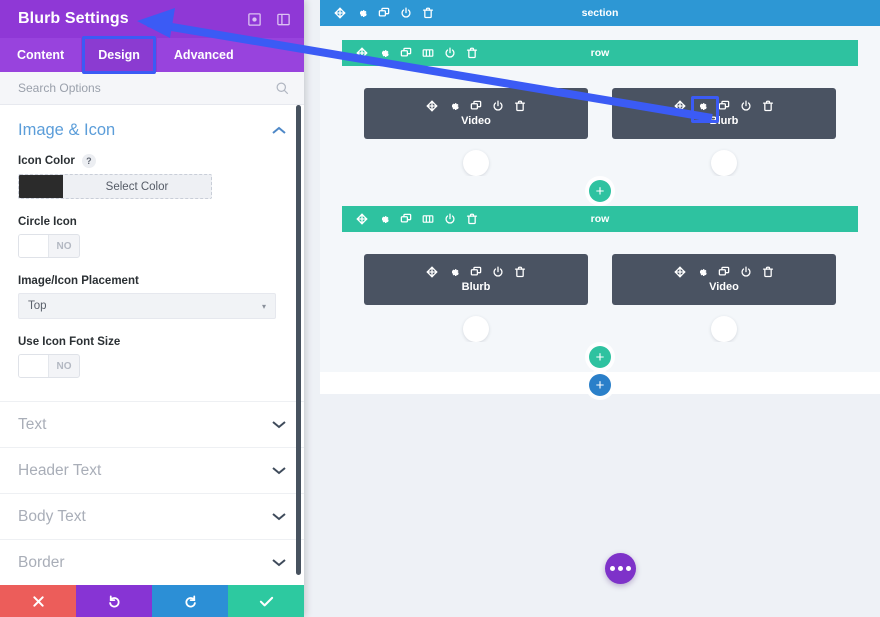  Describe the element at coordinates (152, 357) in the screenshot. I see `field-use-icon-font-size: Use Icon Font Size NO` at that location.